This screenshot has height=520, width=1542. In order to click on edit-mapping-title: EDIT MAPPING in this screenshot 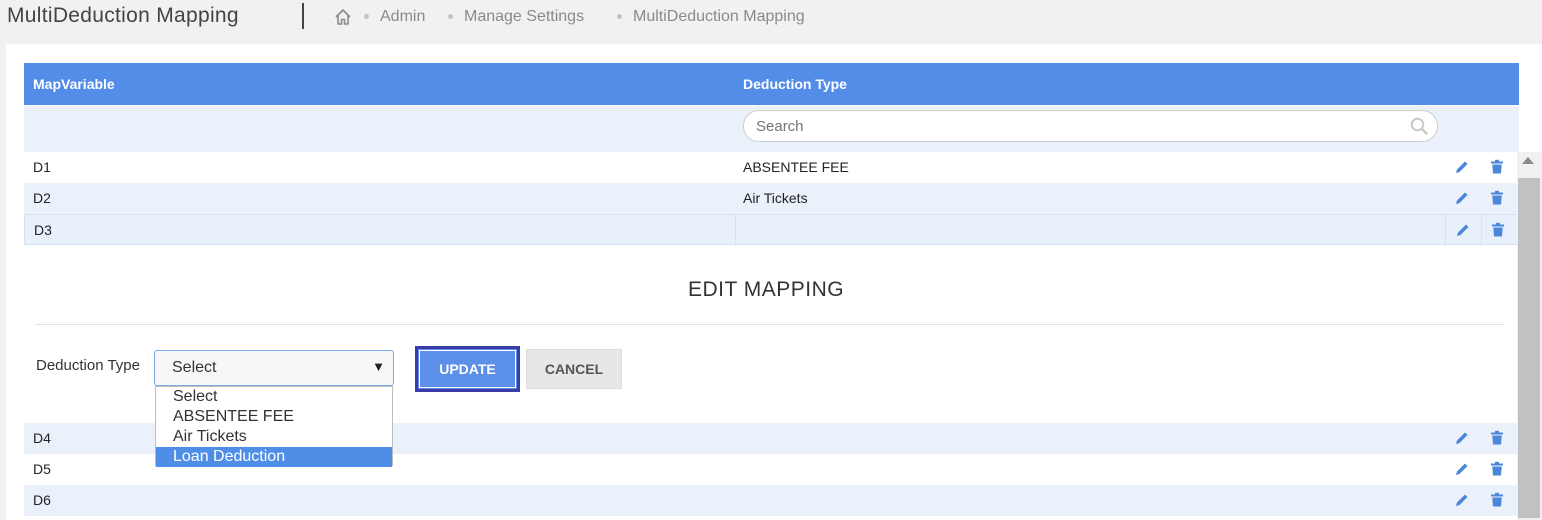, I will do `click(766, 289)`.